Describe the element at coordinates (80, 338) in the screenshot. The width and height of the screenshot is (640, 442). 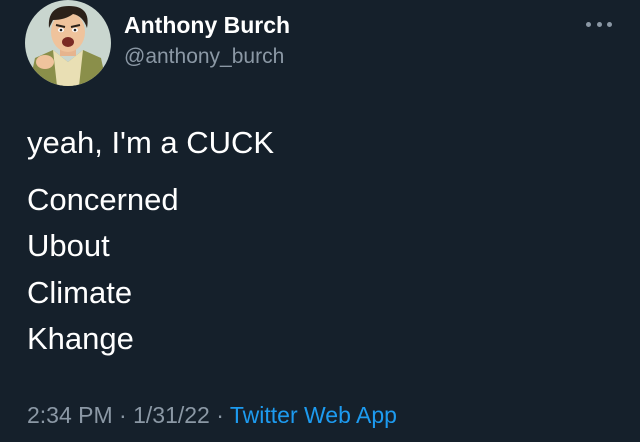
I see `tweet-text-line-5: Khange` at that location.